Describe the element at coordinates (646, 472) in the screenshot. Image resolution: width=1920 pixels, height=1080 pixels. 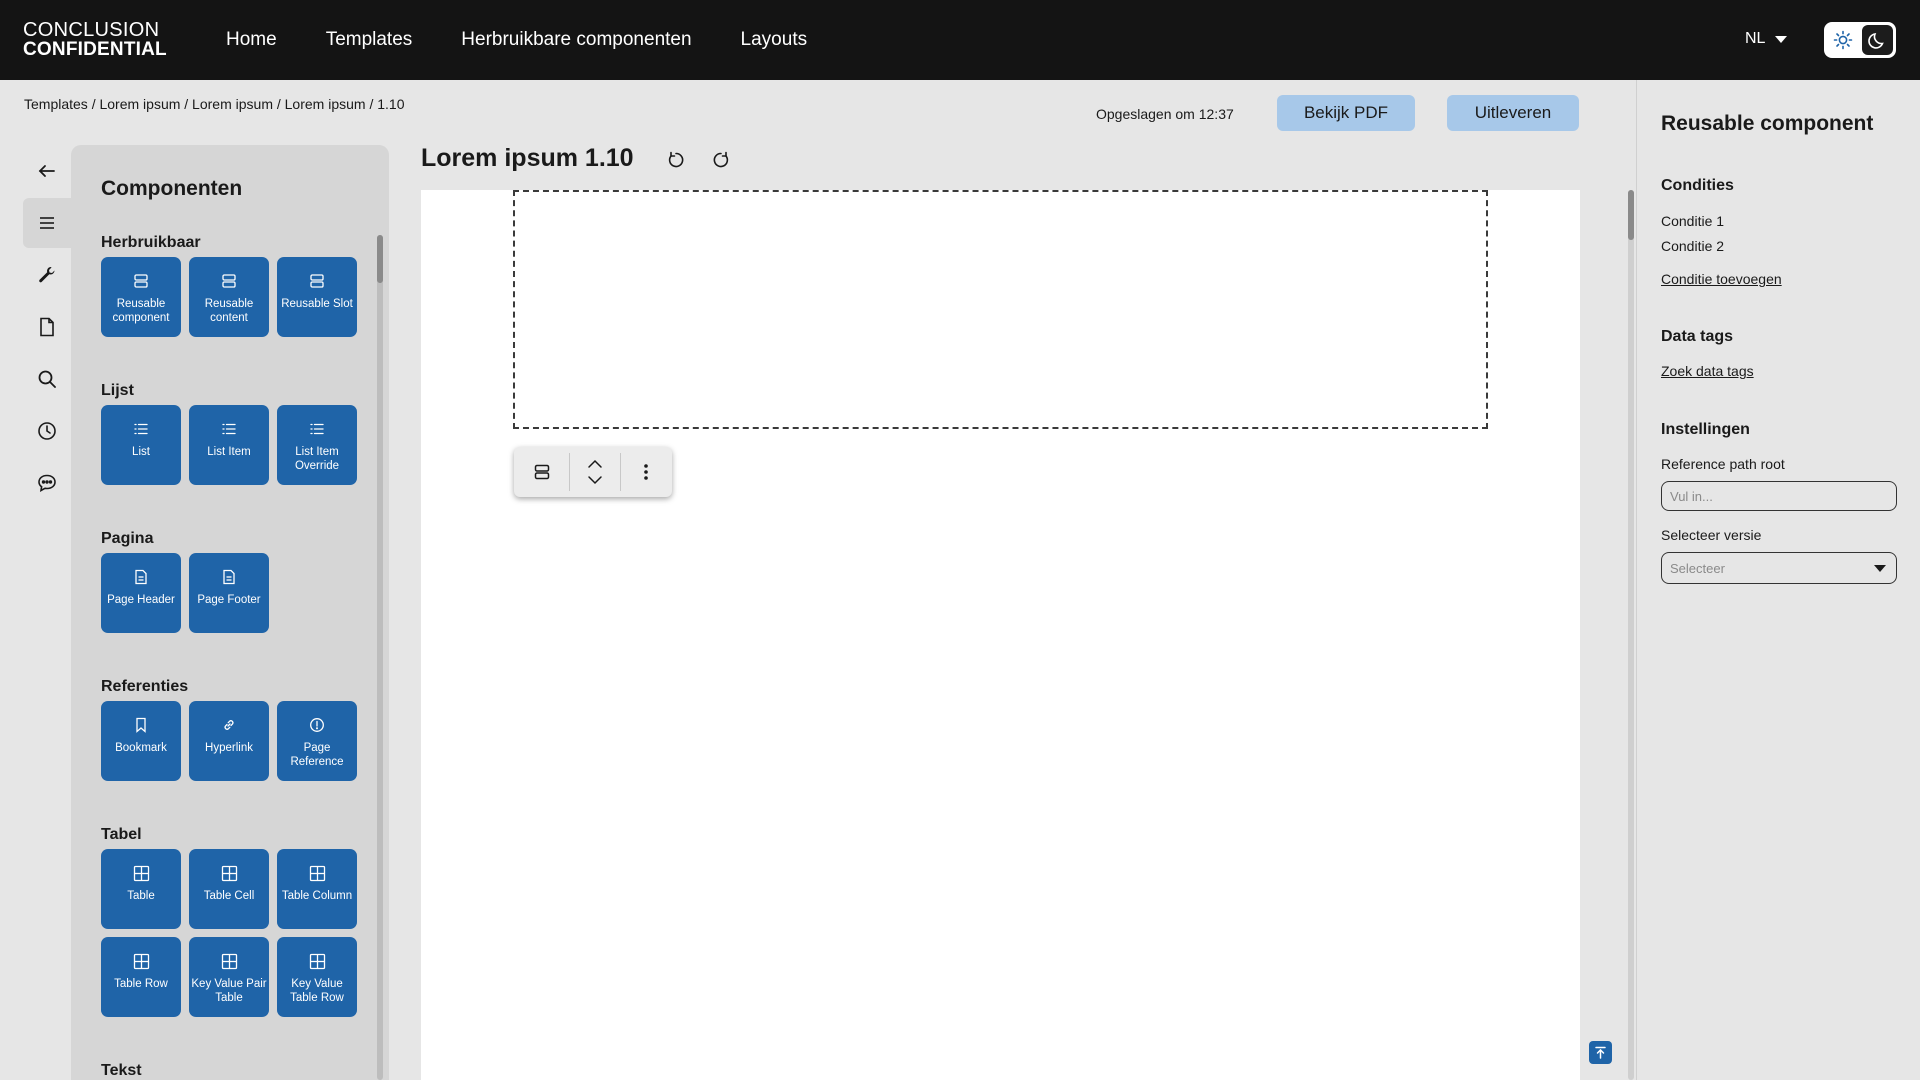
I see `more-options-button` at that location.